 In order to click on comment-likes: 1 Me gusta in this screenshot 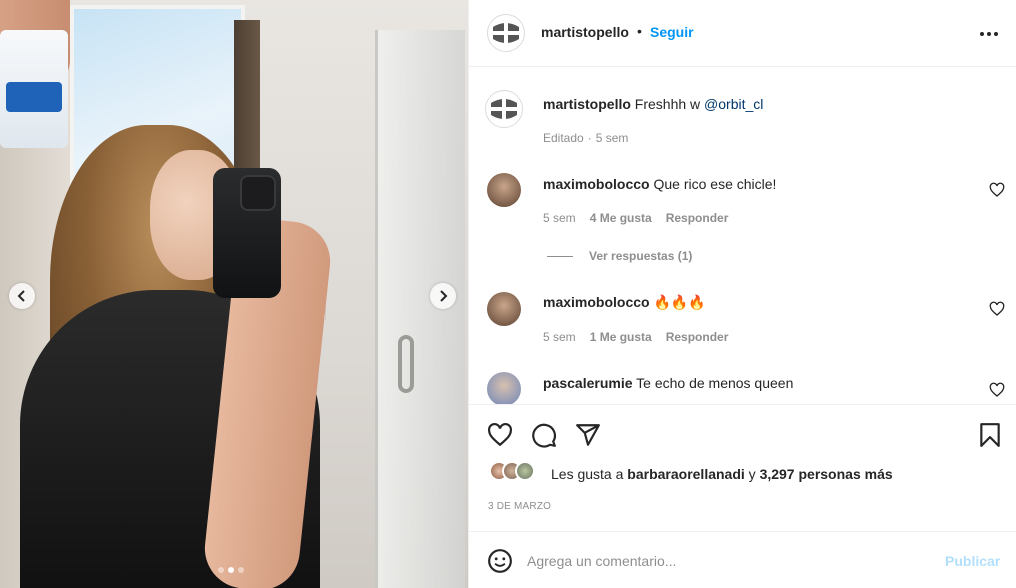, I will do `click(621, 337)`.